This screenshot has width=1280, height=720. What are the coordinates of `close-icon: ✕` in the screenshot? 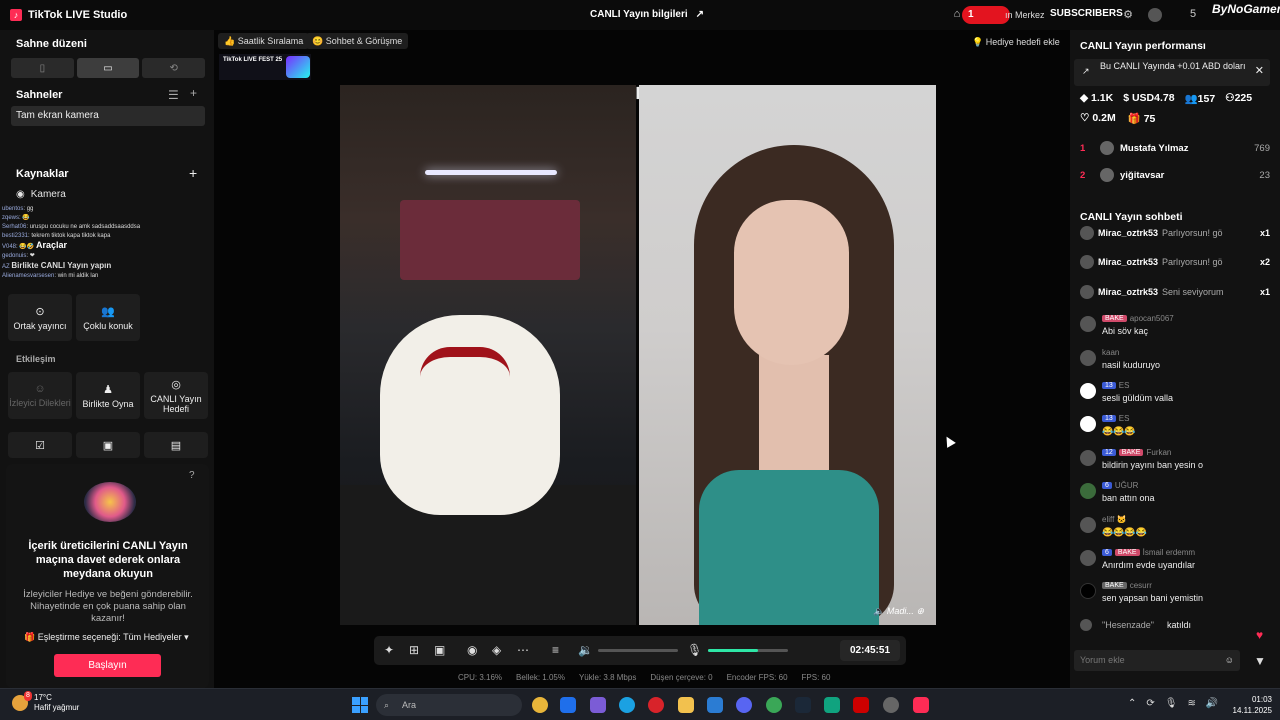 It's located at (1259, 71).